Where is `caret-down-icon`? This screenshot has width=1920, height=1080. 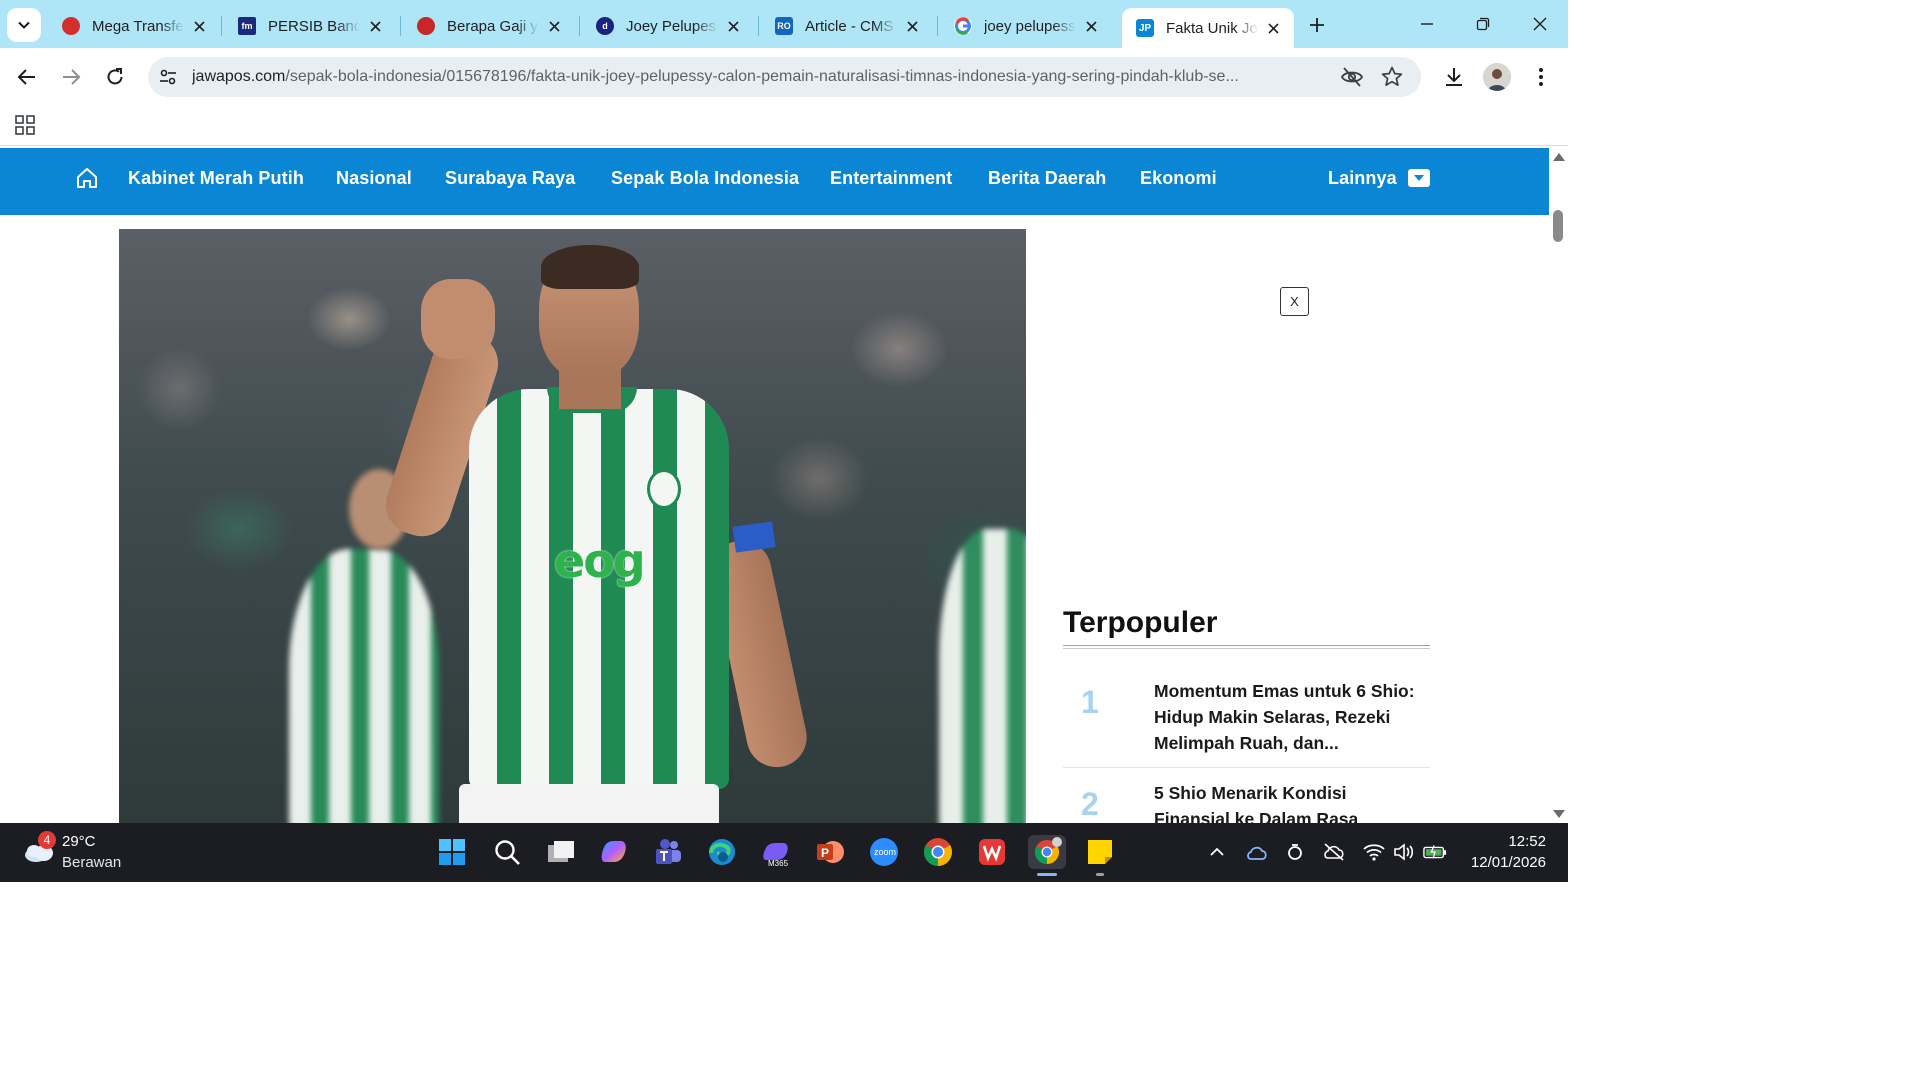
caret-down-icon is located at coordinates (1419, 178).